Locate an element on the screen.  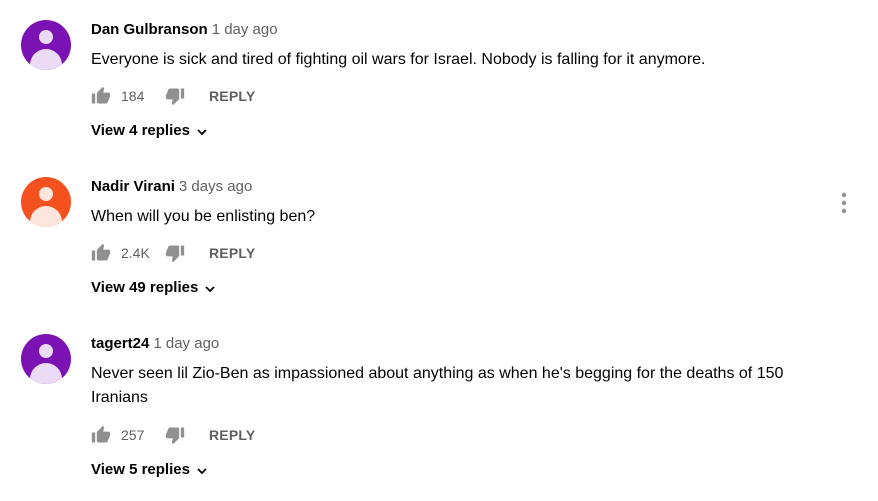
comment-actions: 257 REPLY is located at coordinates (173, 435).